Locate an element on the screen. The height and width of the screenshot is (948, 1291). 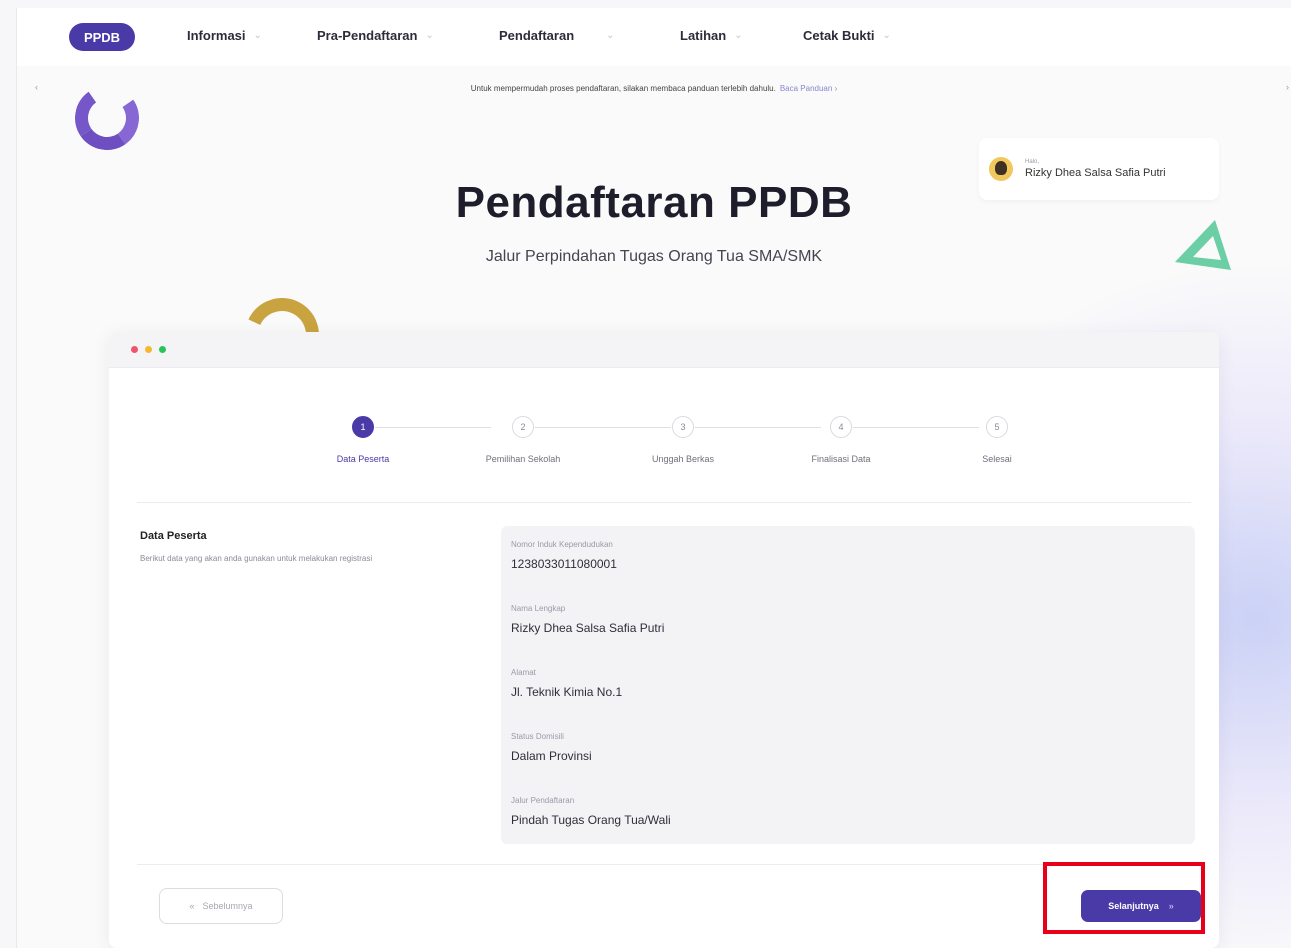
field-status-domisili: Status Domisili Dalam Provinsi is located at coordinates (853, 764).